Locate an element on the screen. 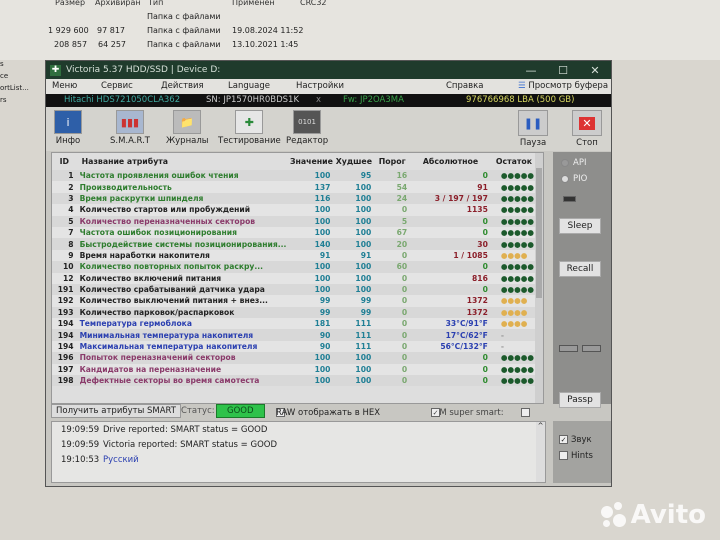 The height and width of the screenshot is (540, 720). minimize-button: — is located at coordinates (531, 70).